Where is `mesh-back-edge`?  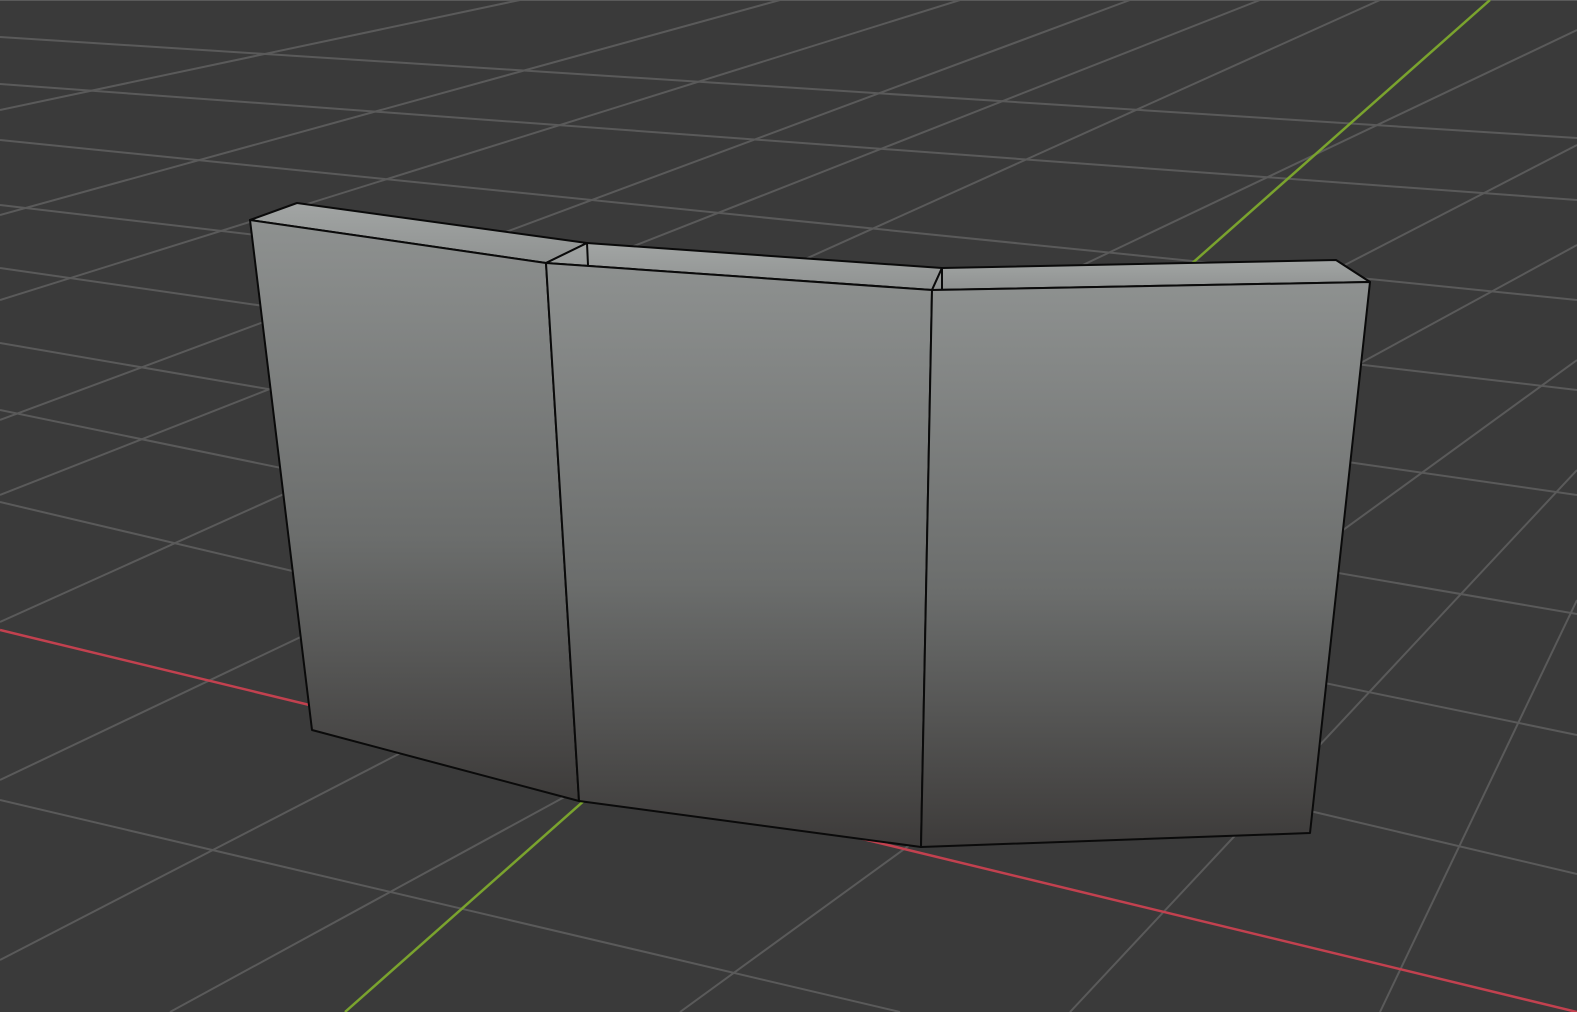 mesh-back-edge is located at coordinates (587, 254).